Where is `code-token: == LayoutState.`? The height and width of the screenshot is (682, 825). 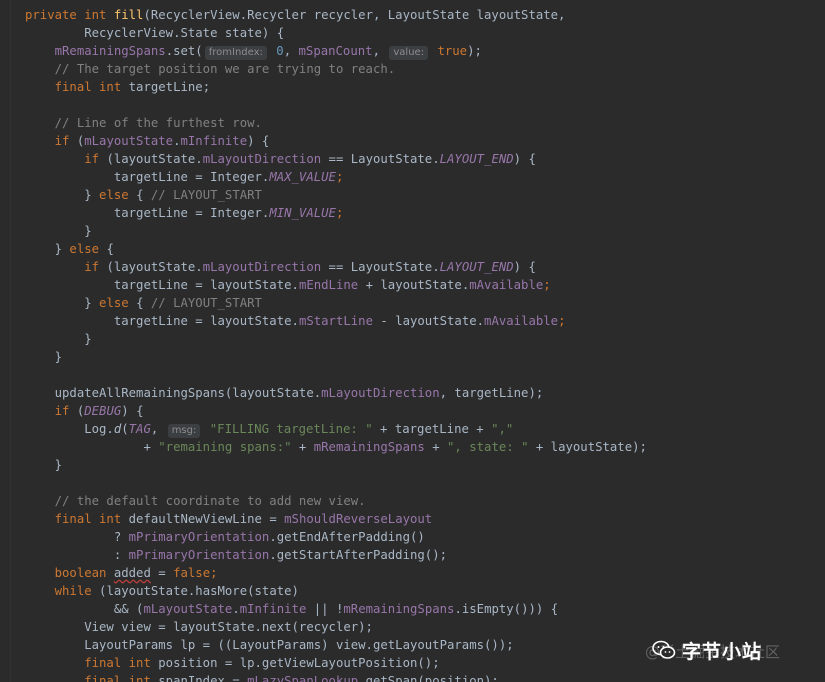 code-token: == LayoutState. is located at coordinates (380, 267).